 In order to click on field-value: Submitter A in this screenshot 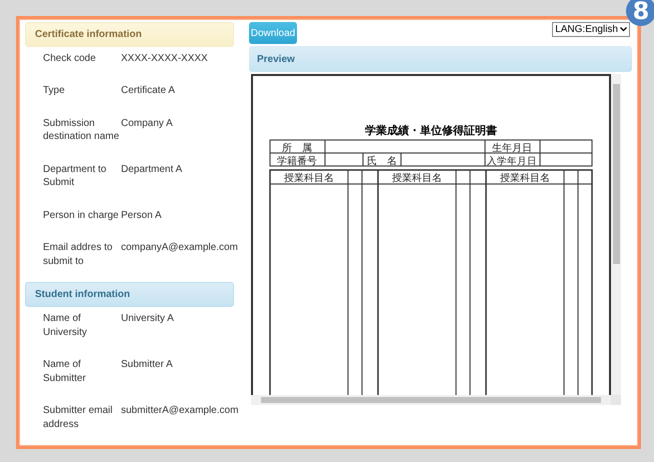, I will do `click(147, 365)`.